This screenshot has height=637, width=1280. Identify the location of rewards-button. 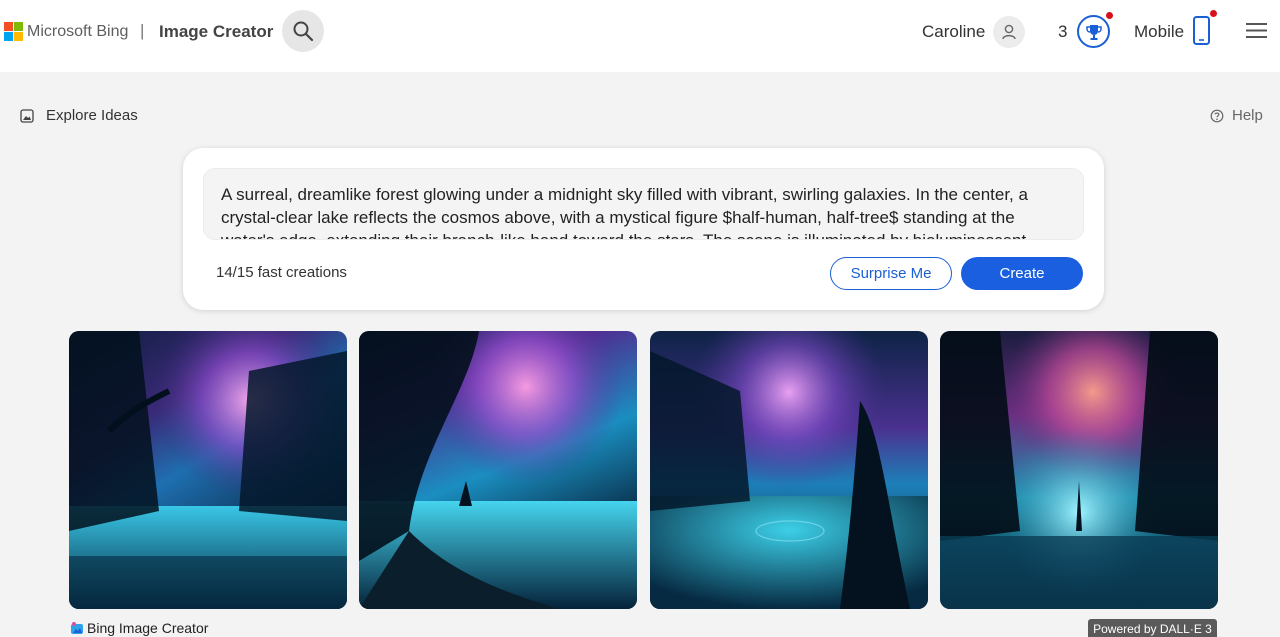
(1093, 31).